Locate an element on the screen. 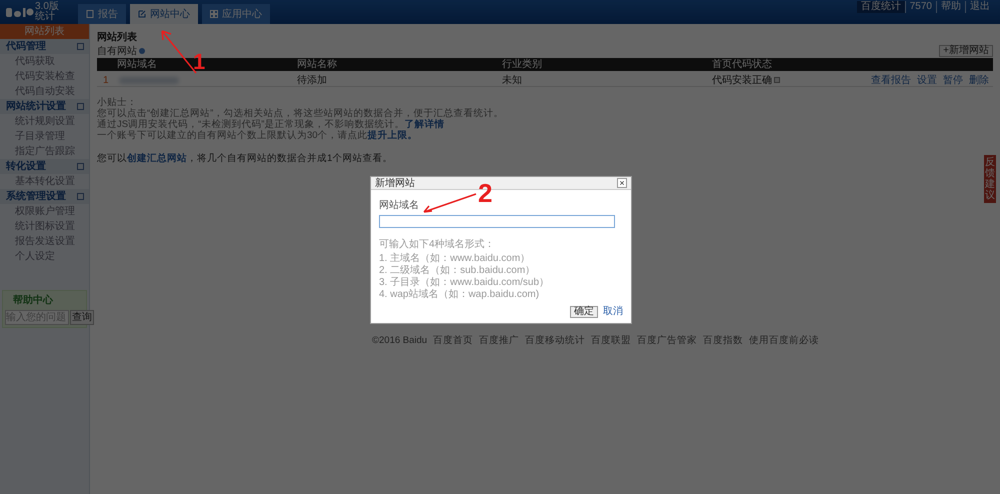 This screenshot has width=1000, height=494. edit-icon is located at coordinates (142, 14).